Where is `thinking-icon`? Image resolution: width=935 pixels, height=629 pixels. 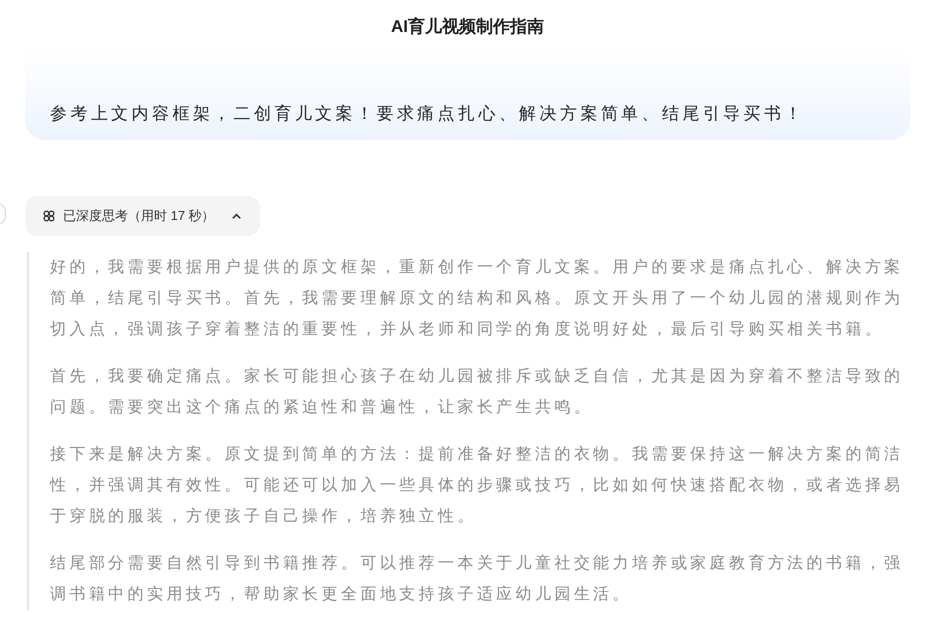
thinking-icon is located at coordinates (49, 216).